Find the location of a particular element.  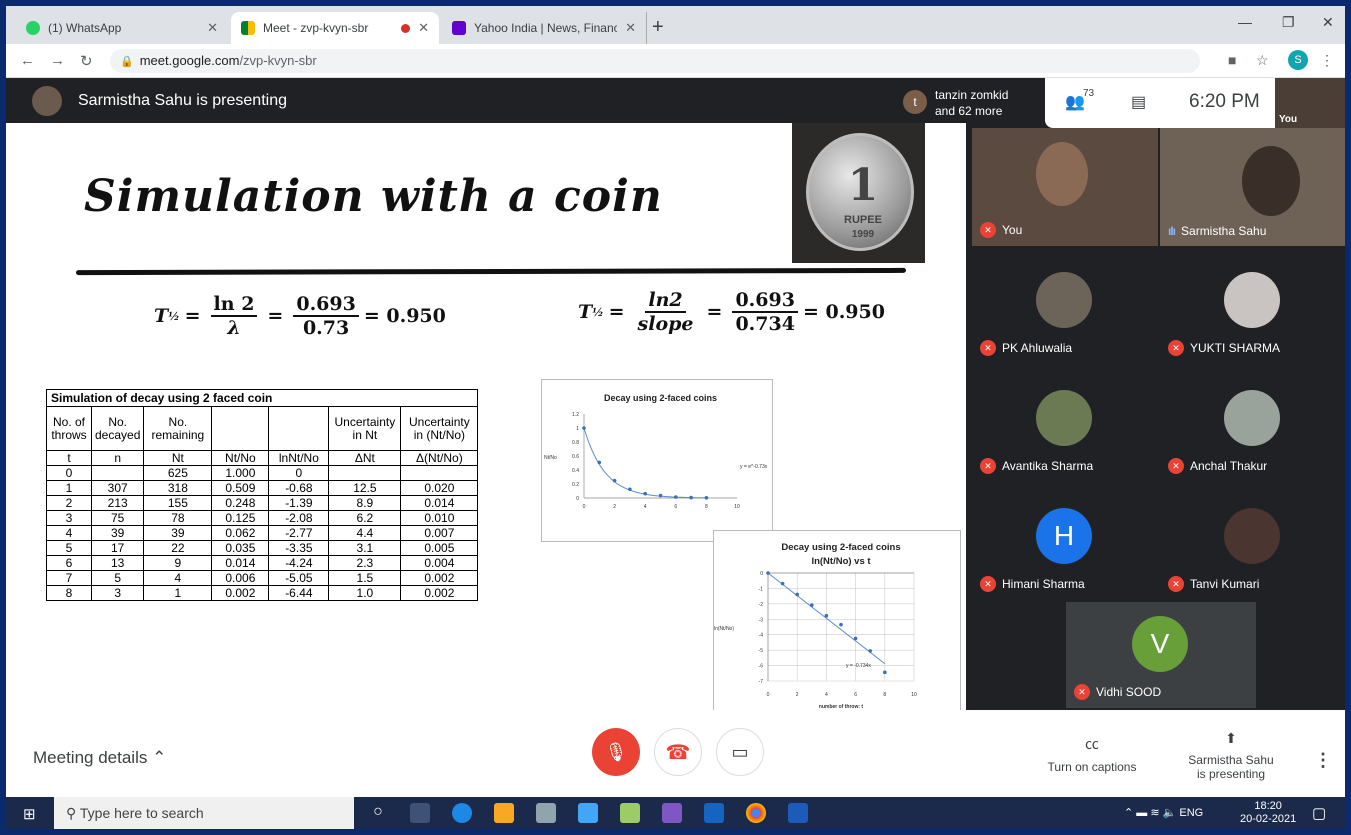

meeting-details-button: Meeting details ⌃ is located at coordinates (99, 758).